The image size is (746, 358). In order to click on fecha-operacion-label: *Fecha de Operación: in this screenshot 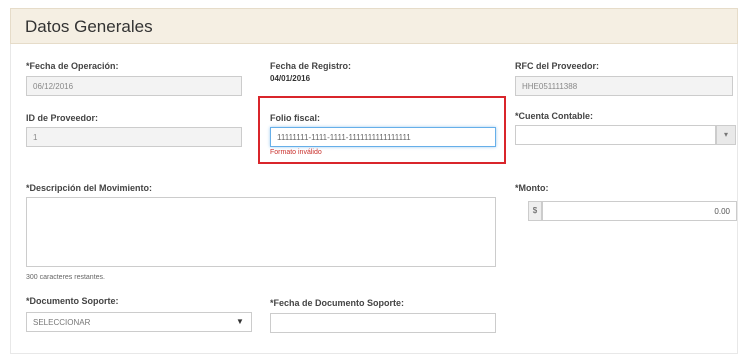, I will do `click(72, 66)`.